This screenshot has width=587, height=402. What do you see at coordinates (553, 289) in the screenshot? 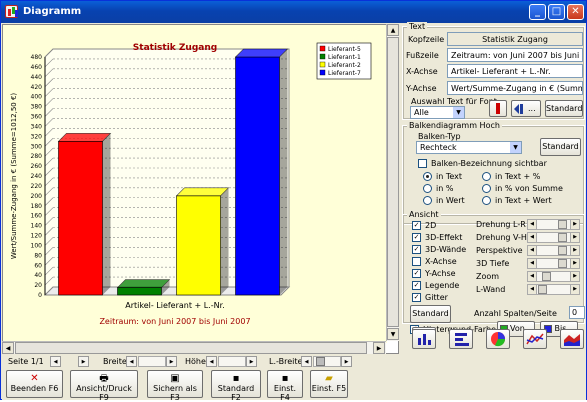
I see `lwand-slider: ◀ ▶` at bounding box center [553, 289].